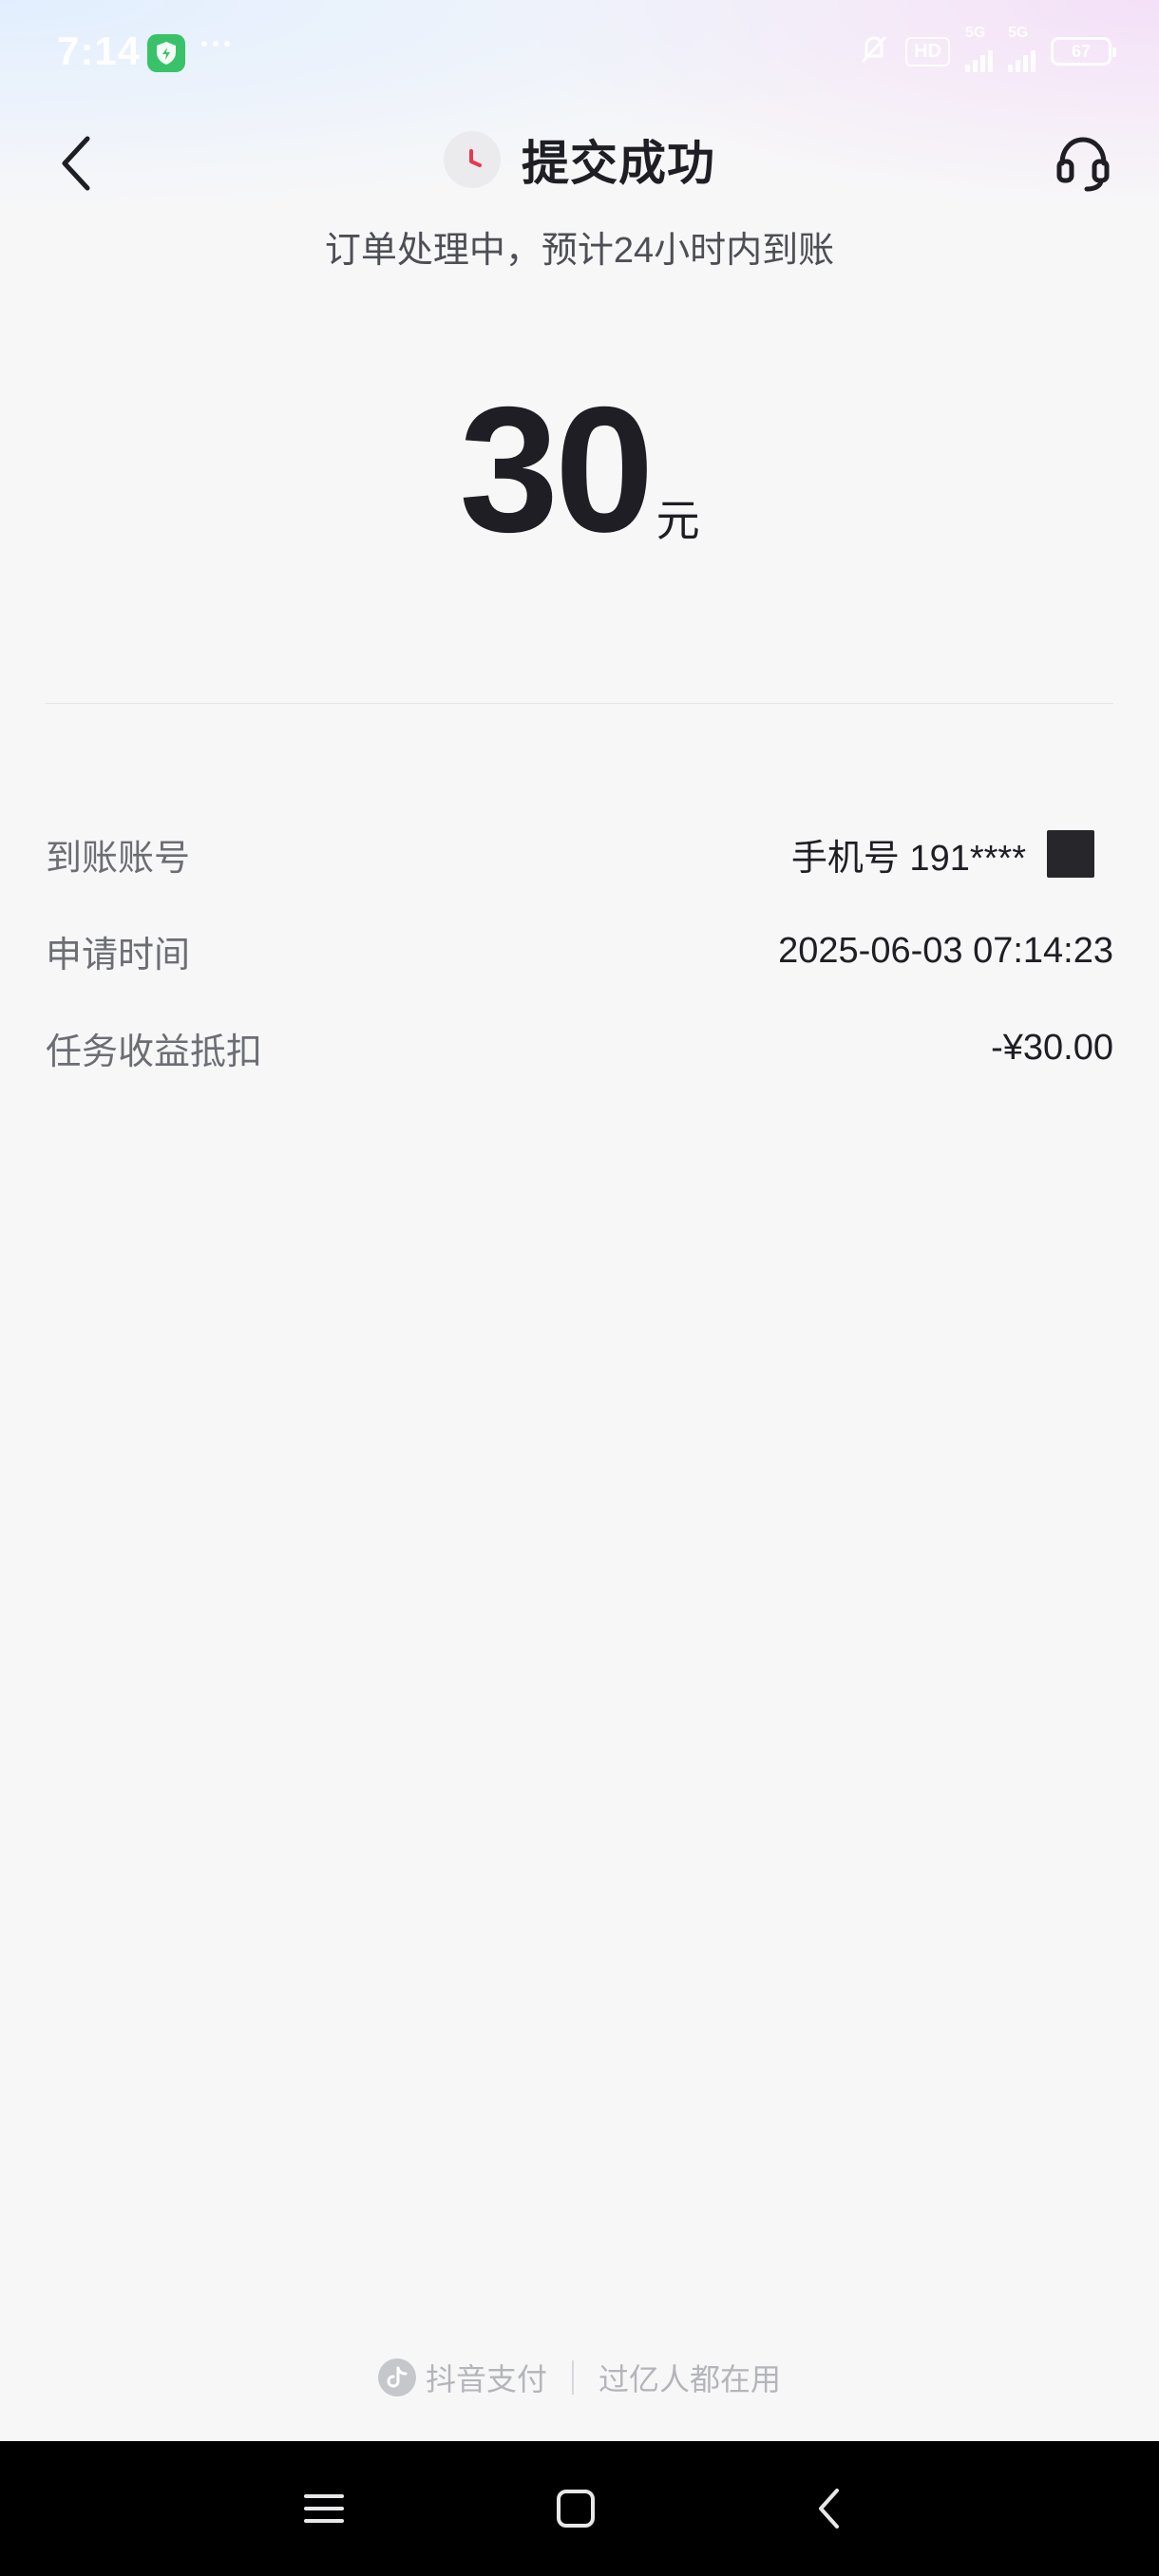 The image size is (1159, 2576). I want to click on home-button, so click(575, 2508).